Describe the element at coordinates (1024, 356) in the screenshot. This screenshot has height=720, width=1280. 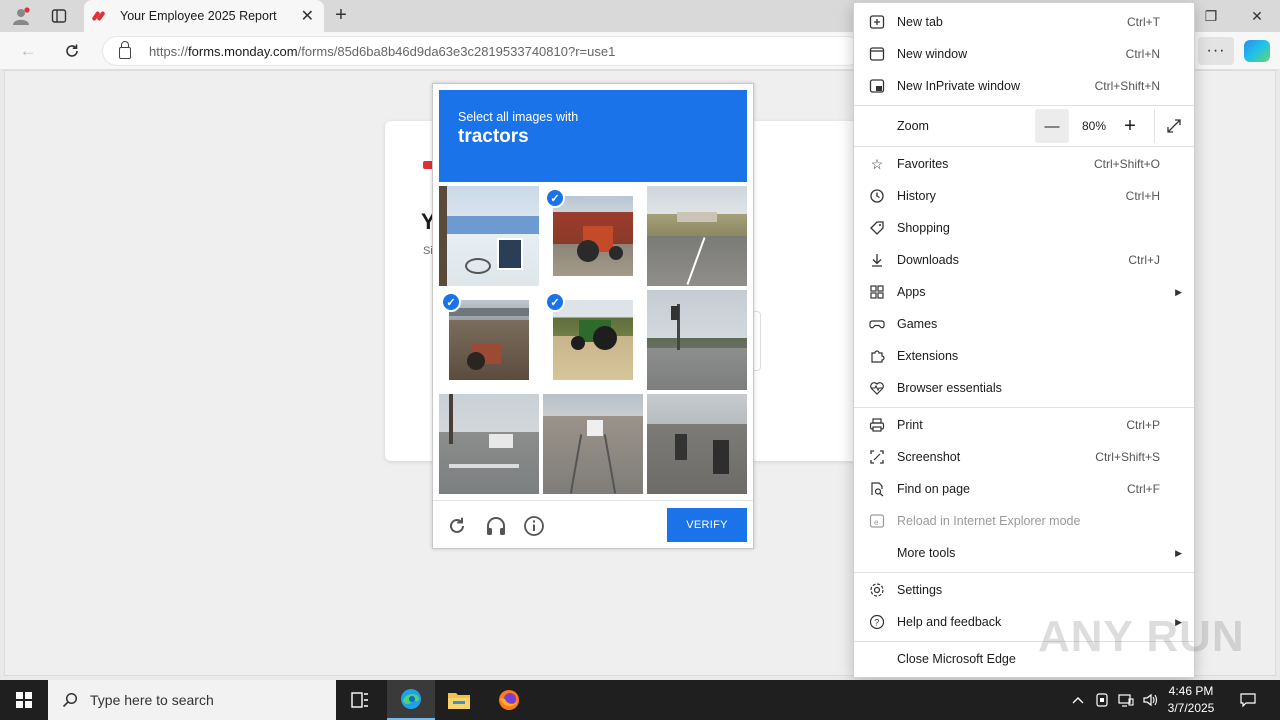
I see `menu-extensions: Extensions` at that location.